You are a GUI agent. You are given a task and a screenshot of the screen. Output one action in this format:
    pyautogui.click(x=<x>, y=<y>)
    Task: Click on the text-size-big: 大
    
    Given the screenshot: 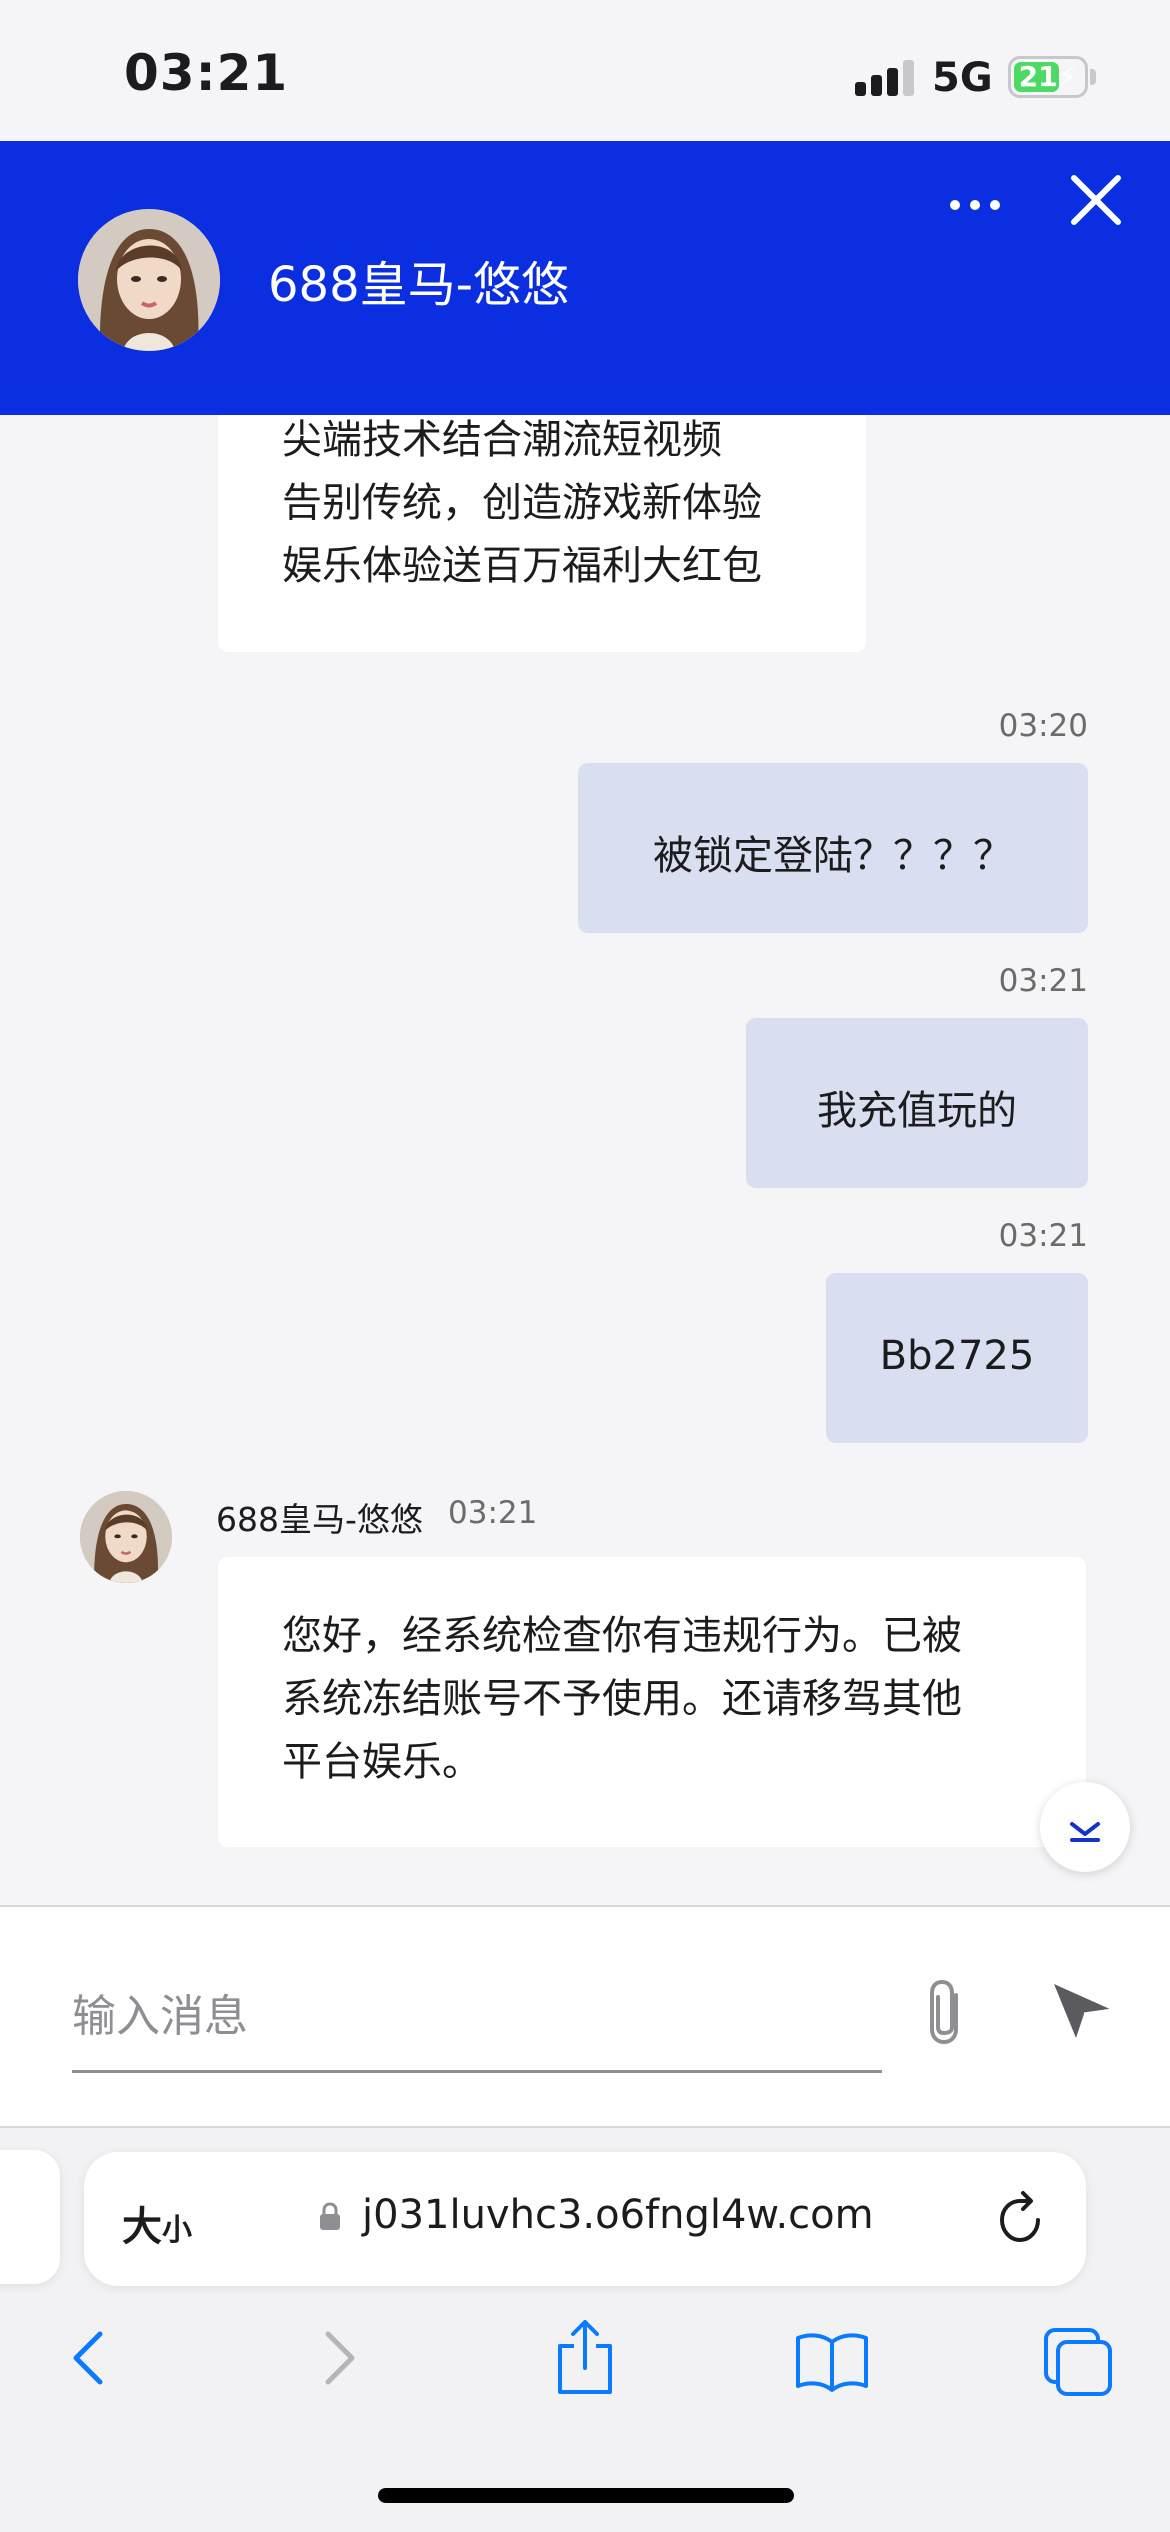 What is the action you would take?
    pyautogui.click(x=142, y=2227)
    